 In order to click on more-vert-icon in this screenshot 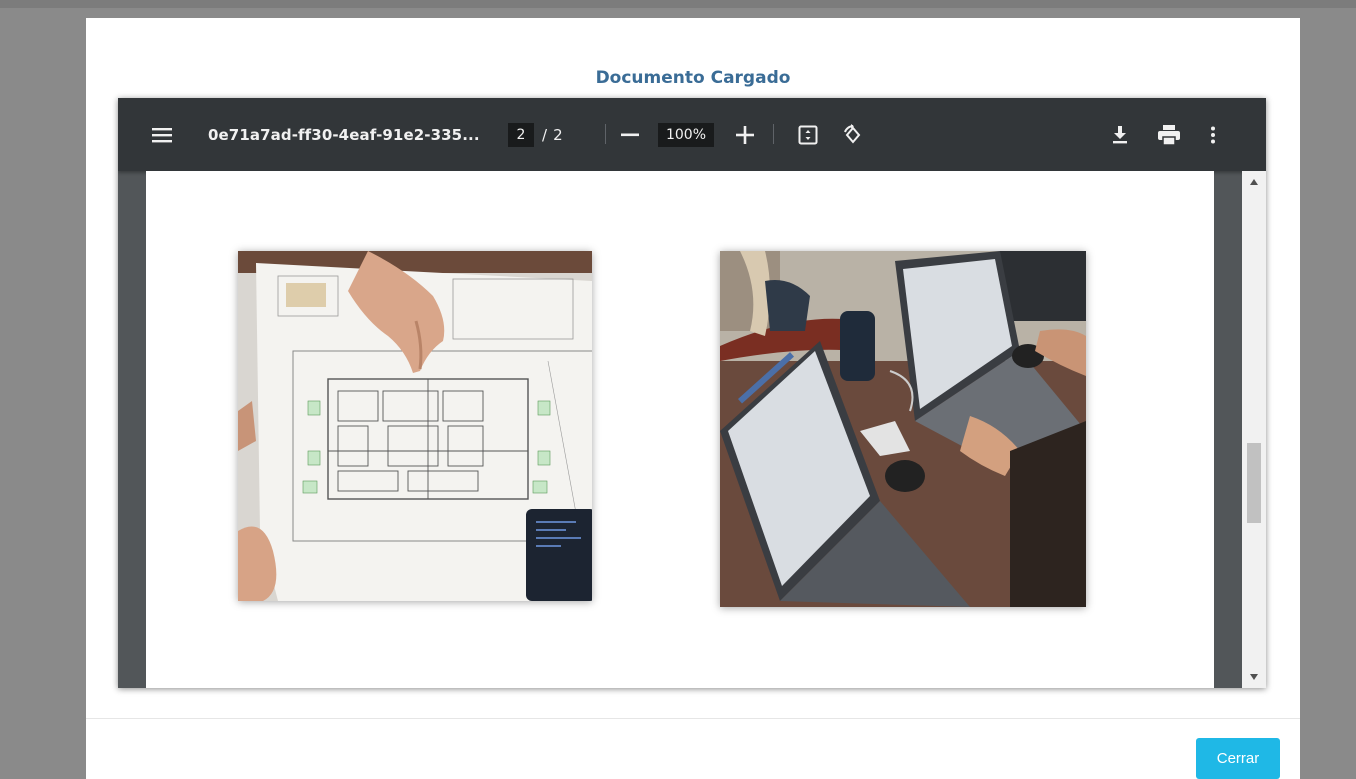, I will do `click(1214, 134)`.